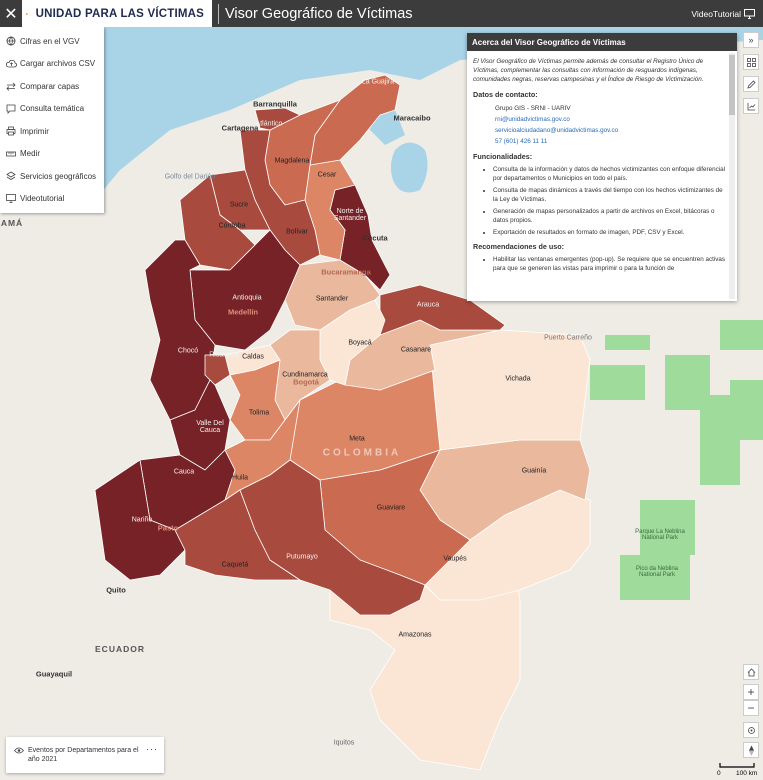  I want to click on more-options-icon: ···, so click(152, 749).